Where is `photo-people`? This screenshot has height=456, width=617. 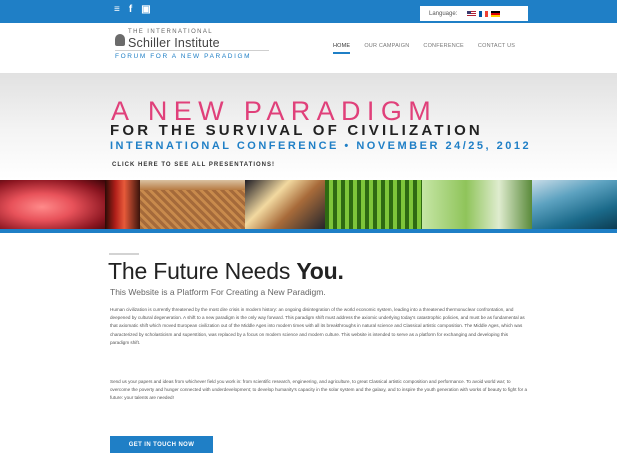
photo-people is located at coordinates (285, 204).